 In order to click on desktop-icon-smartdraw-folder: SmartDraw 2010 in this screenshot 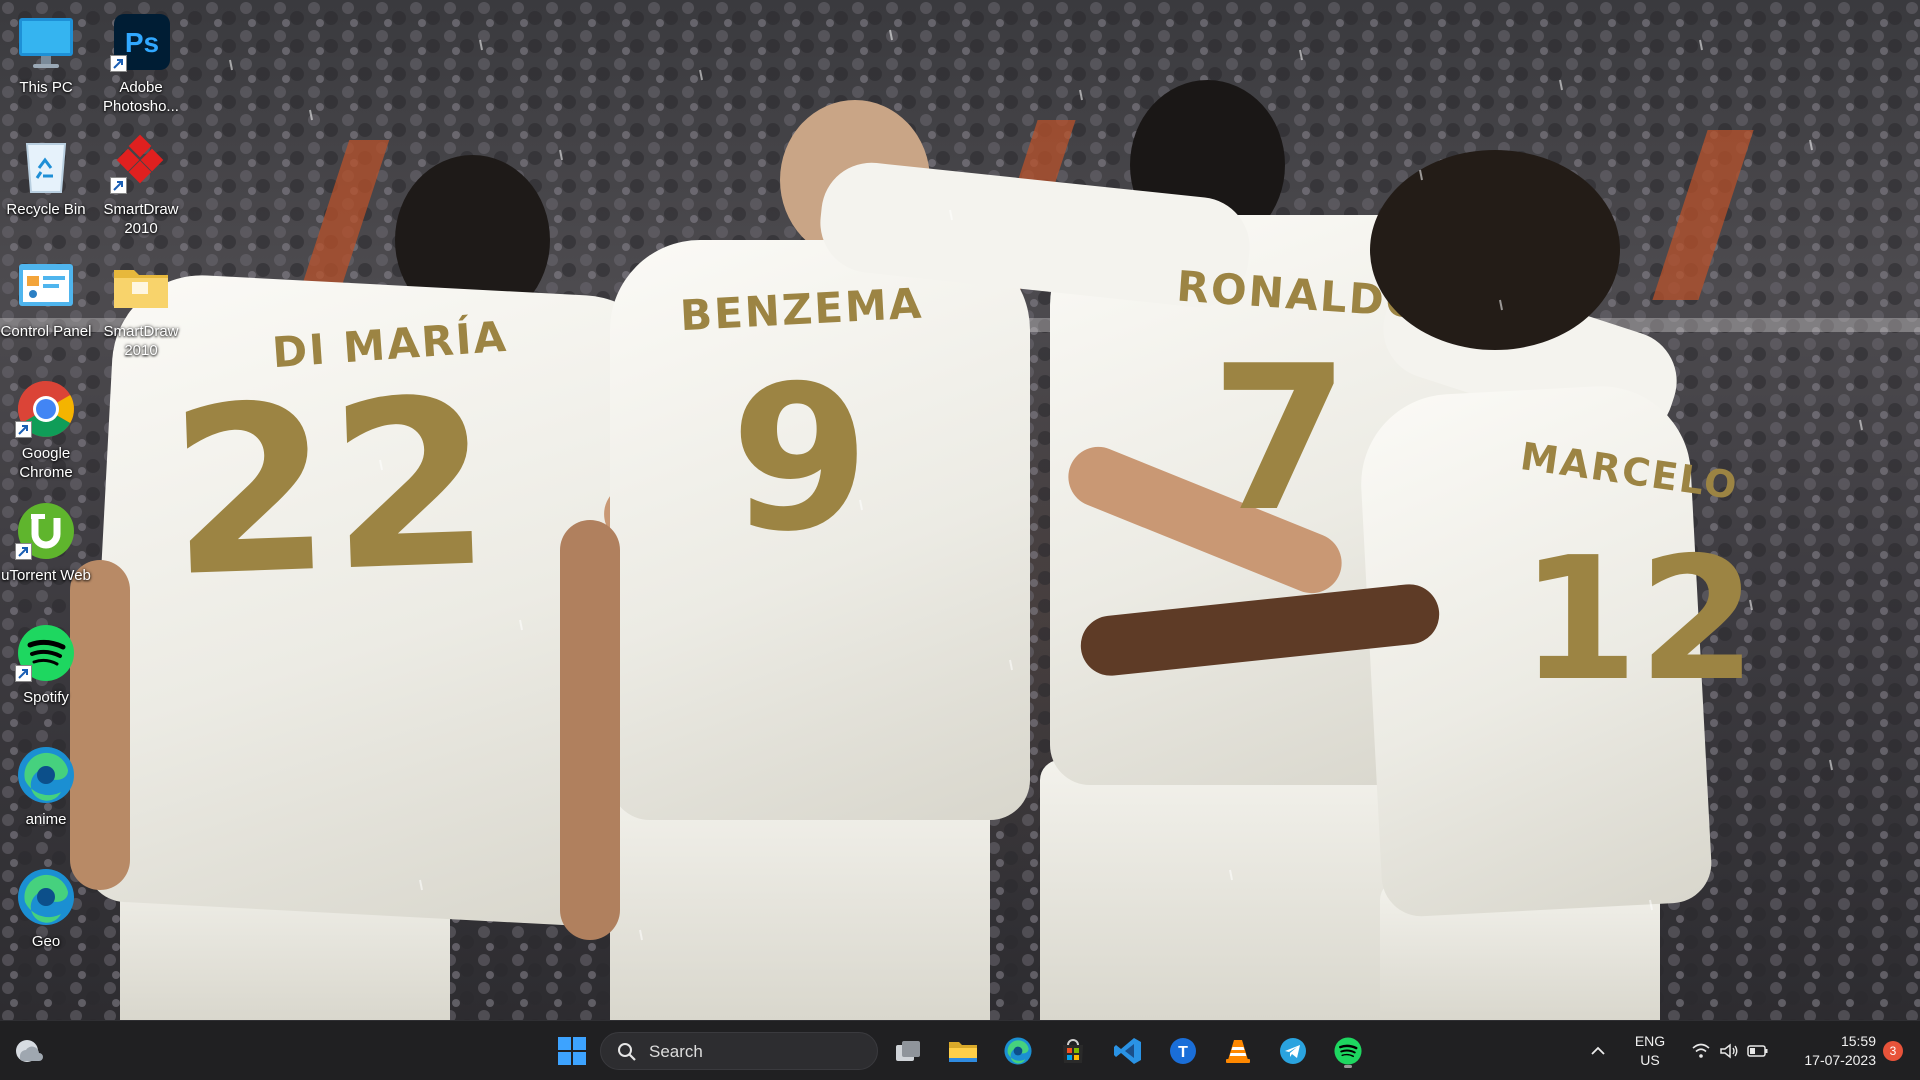, I will do `click(141, 310)`.